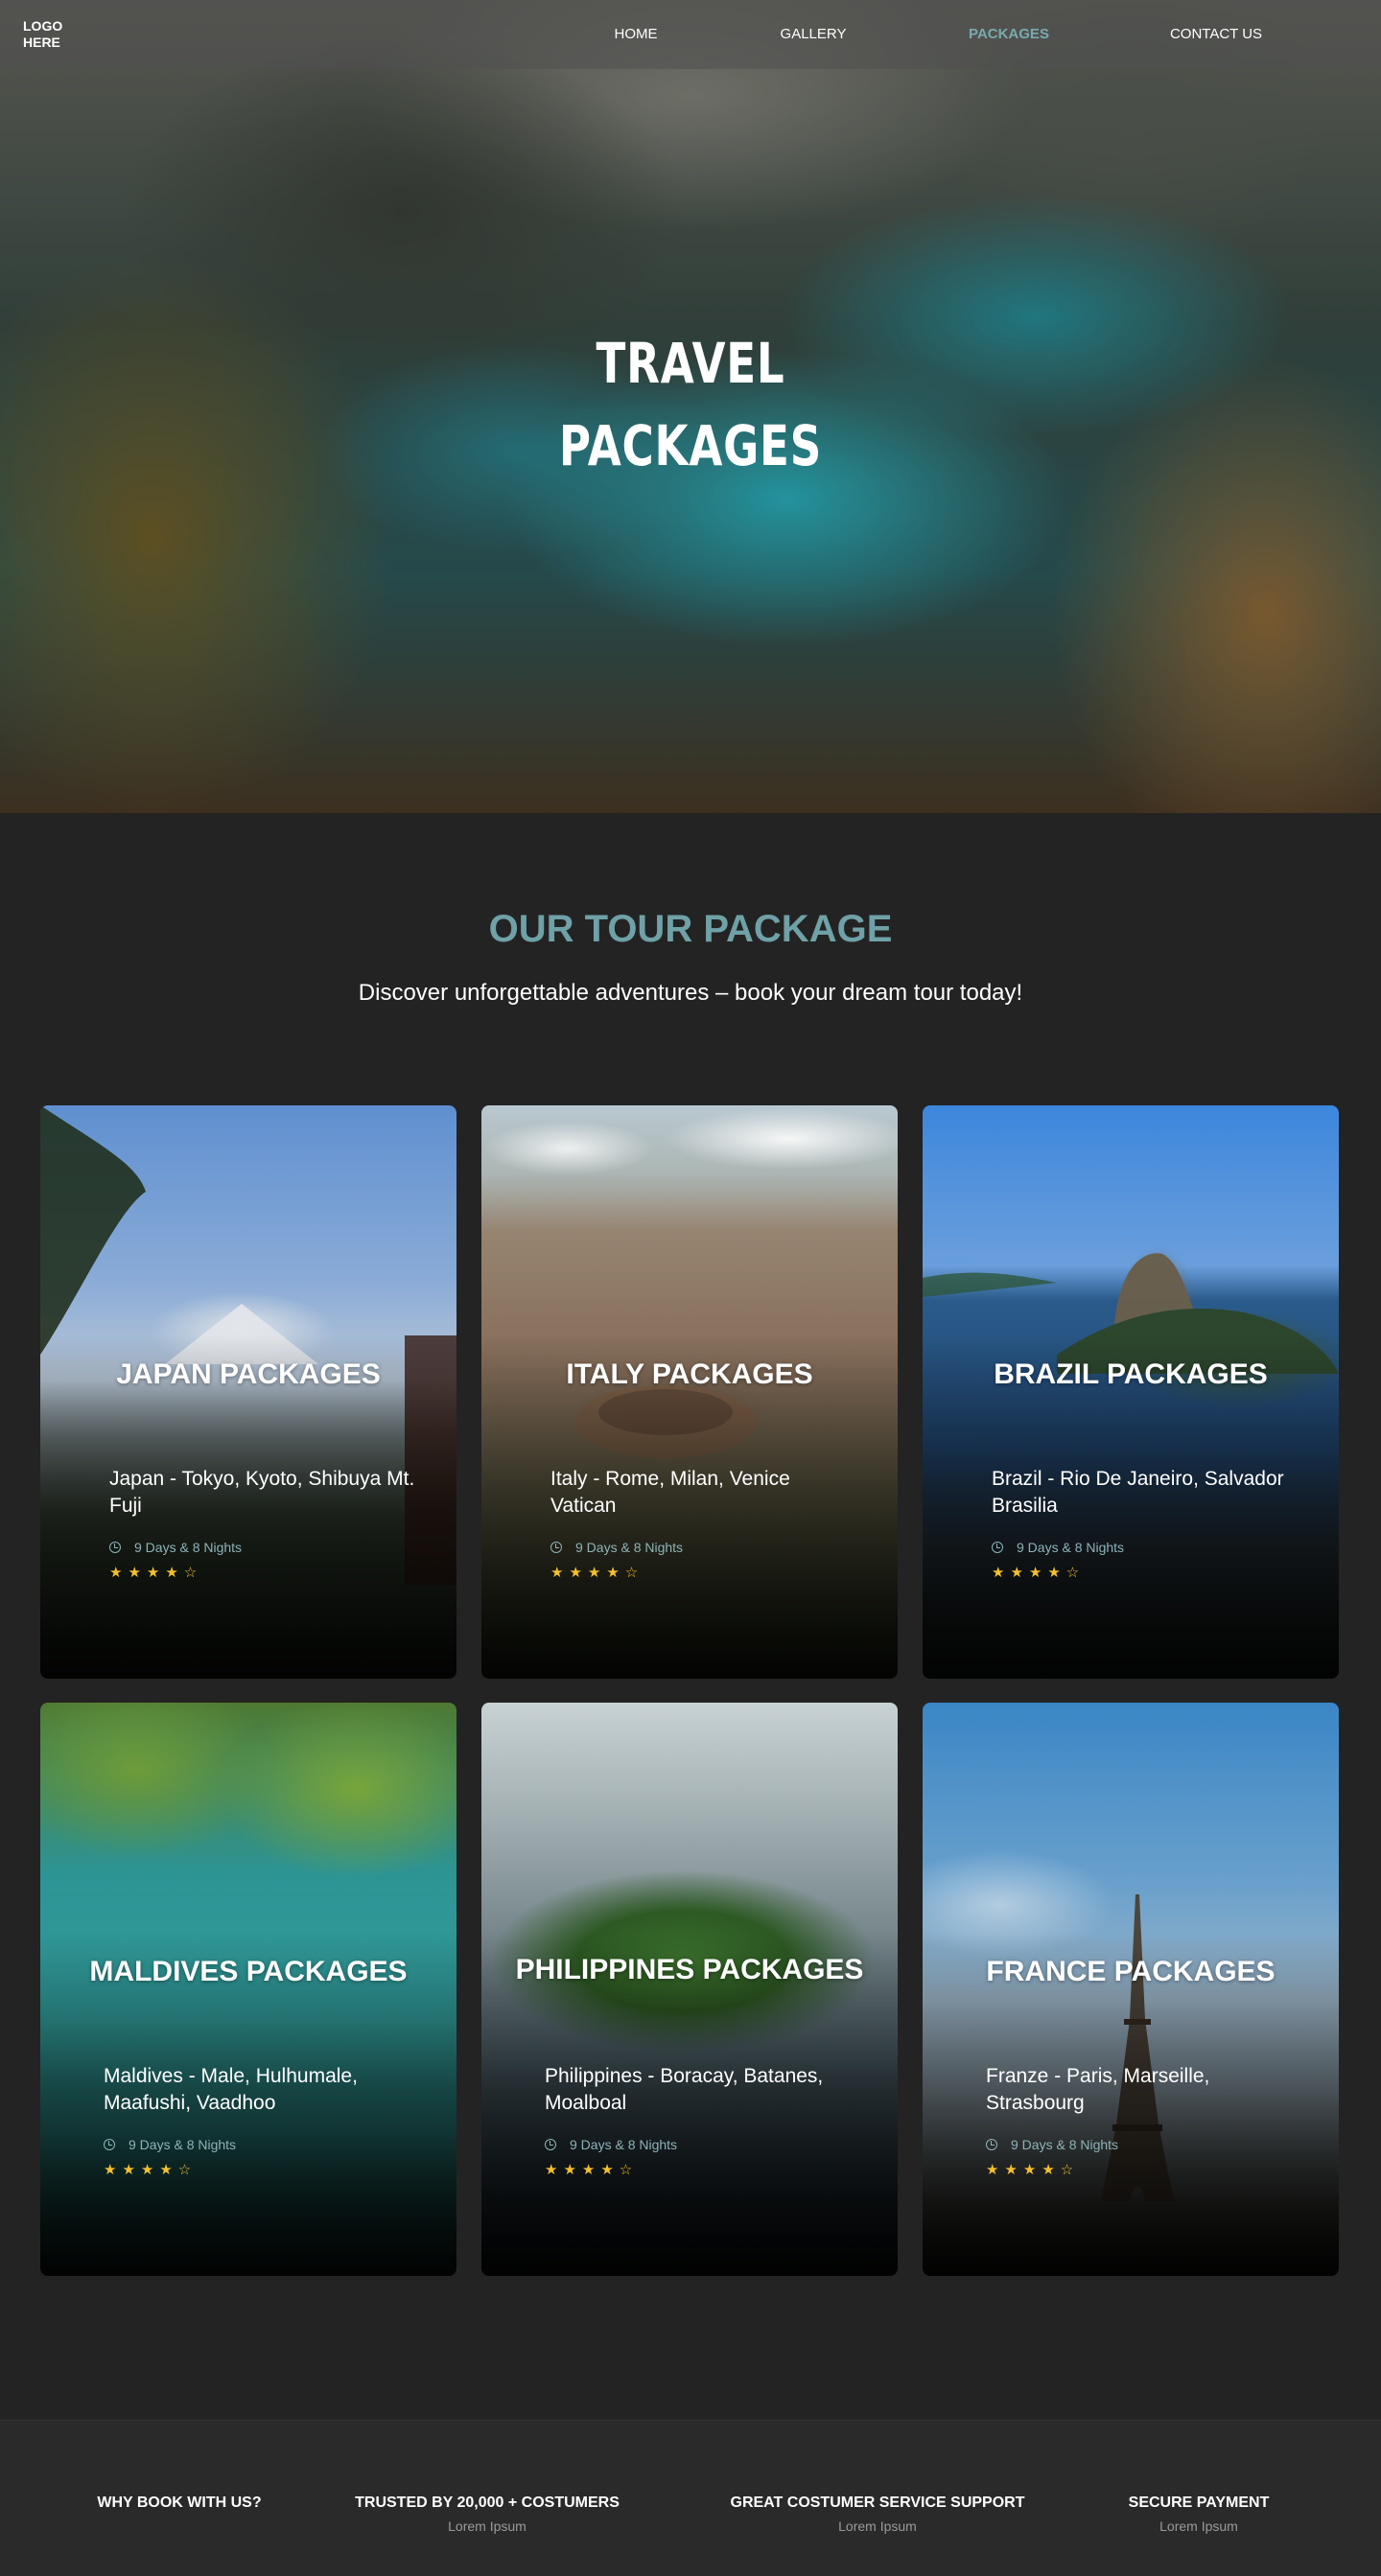 The width and height of the screenshot is (1381, 2576). Describe the element at coordinates (52, 34) in the screenshot. I see `logo: LOGO HERE` at that location.